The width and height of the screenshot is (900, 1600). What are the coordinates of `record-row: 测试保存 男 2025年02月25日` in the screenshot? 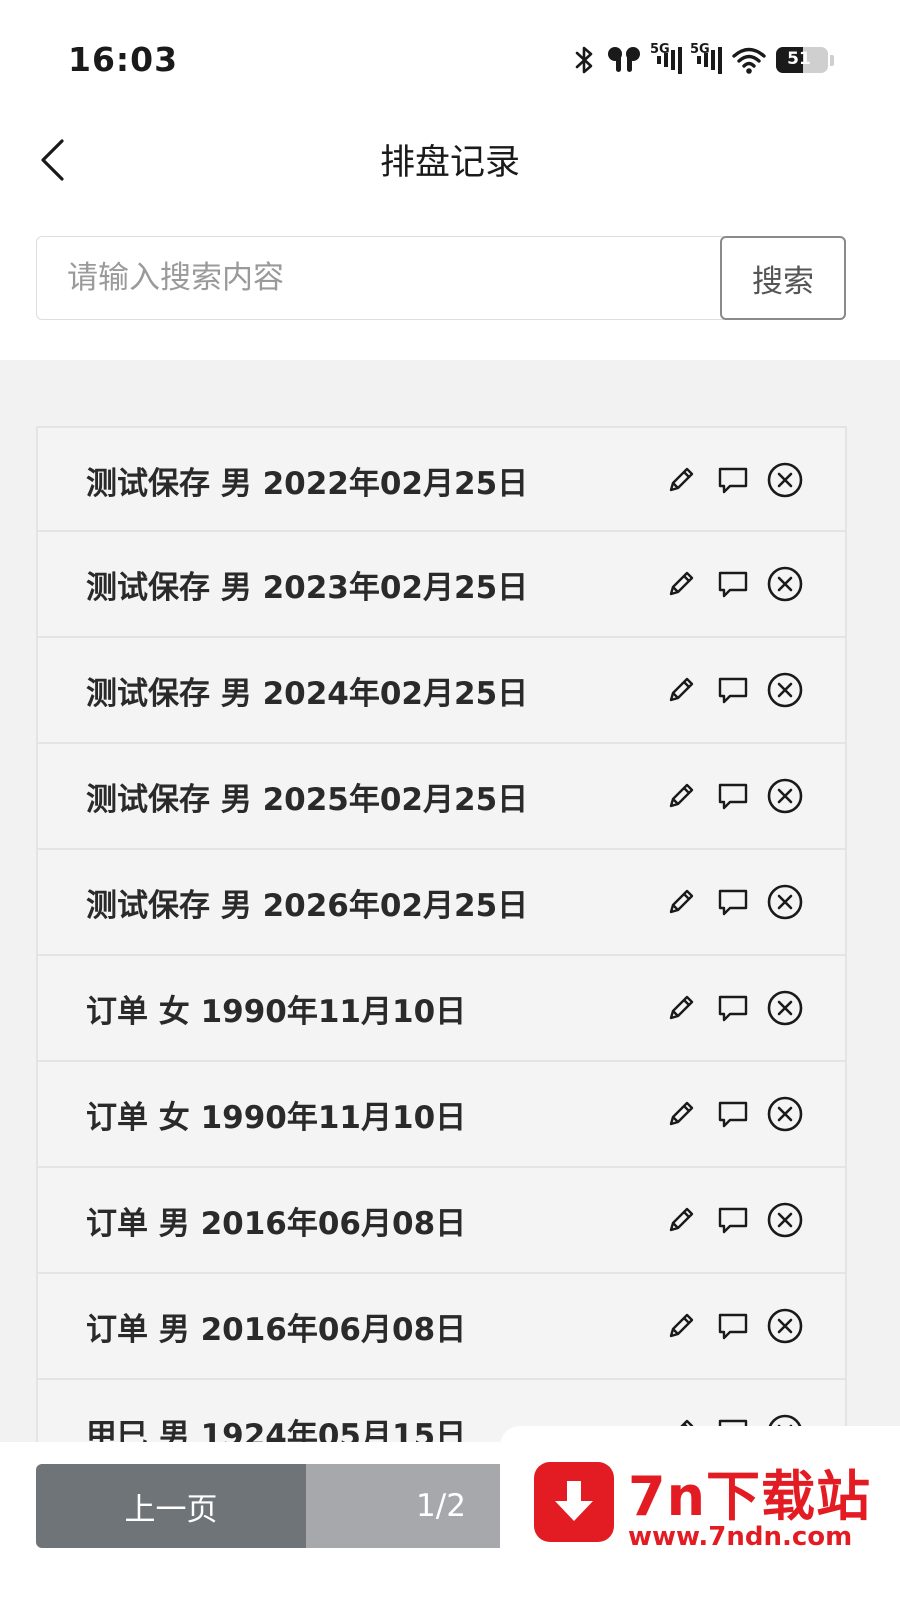 It's located at (441, 797).